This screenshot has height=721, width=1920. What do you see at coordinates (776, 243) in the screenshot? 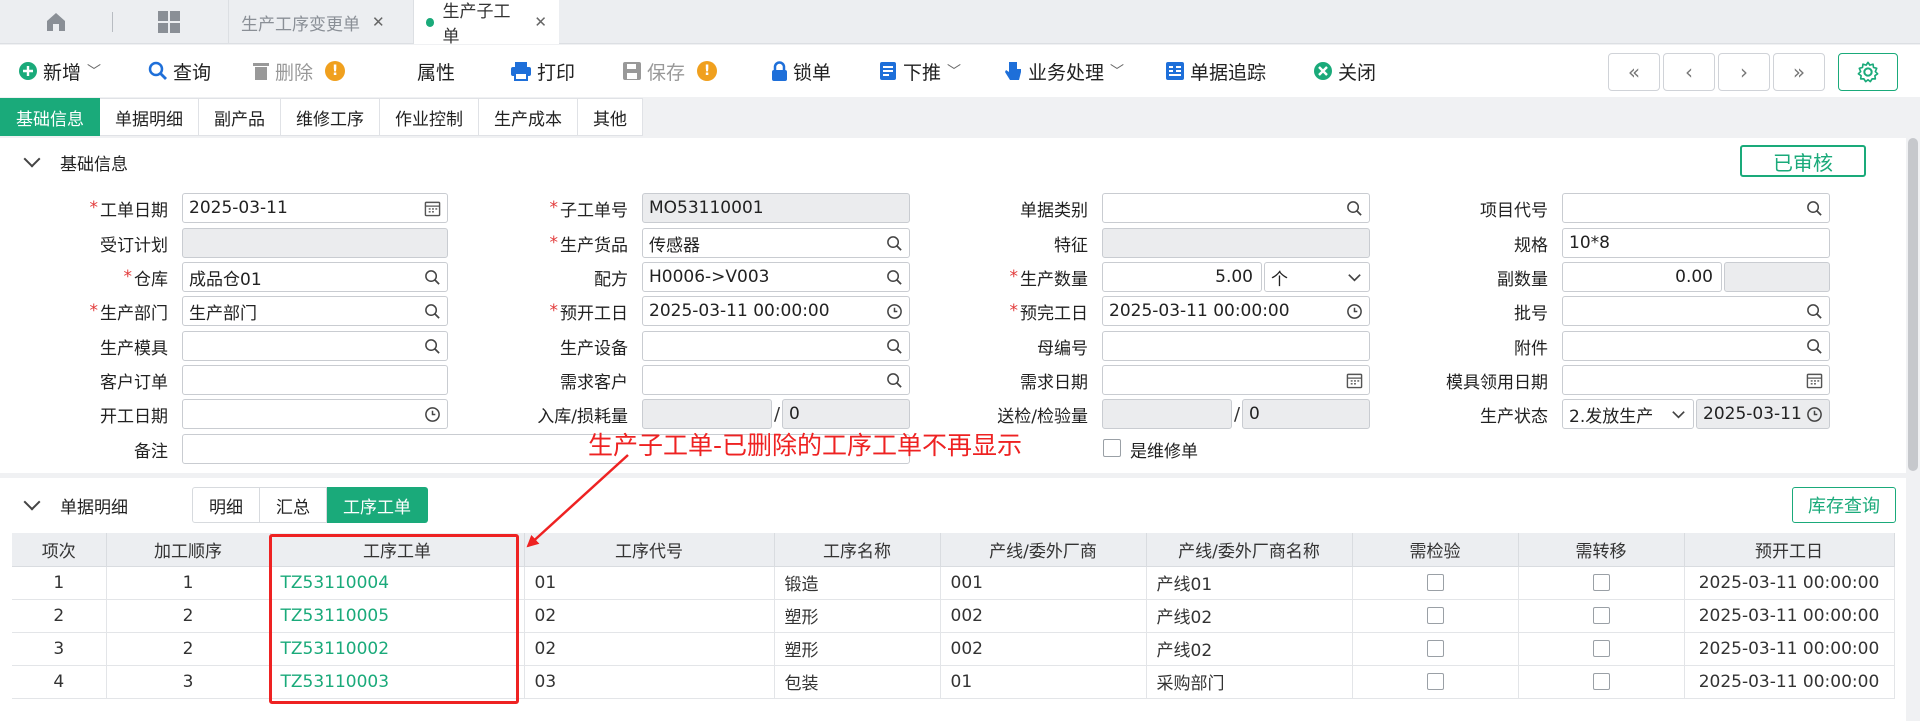
I see `product-field: 传感器` at bounding box center [776, 243].